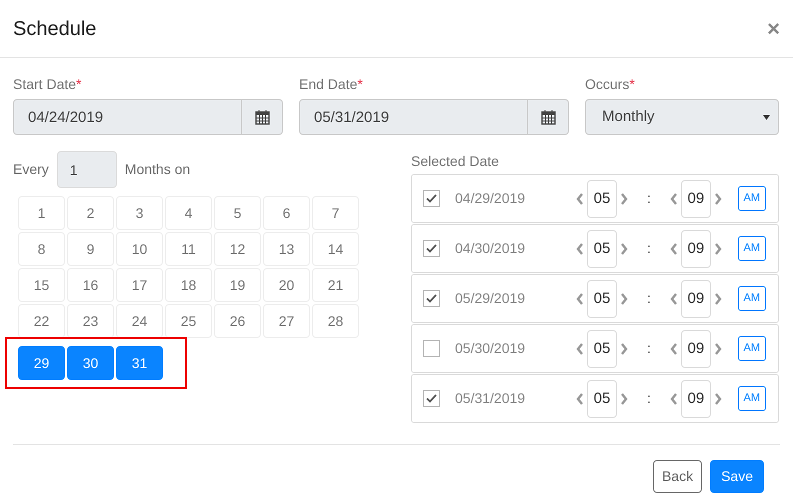  What do you see at coordinates (286, 213) in the screenshot?
I see `day-button: 6` at bounding box center [286, 213].